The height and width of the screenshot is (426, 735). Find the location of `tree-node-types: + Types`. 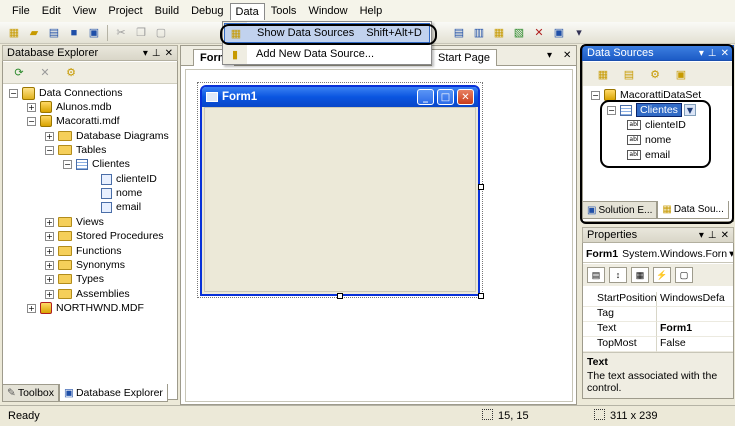

tree-node-types: + Types is located at coordinates (74, 279).